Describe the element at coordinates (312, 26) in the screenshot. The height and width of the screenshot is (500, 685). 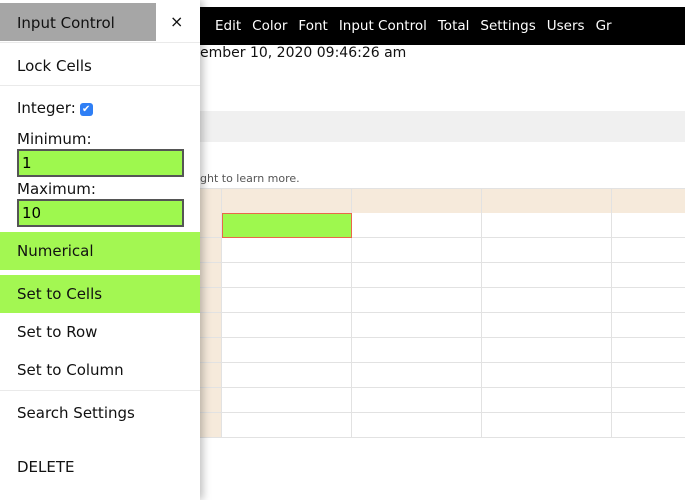
I see `nav-font: Font` at that location.